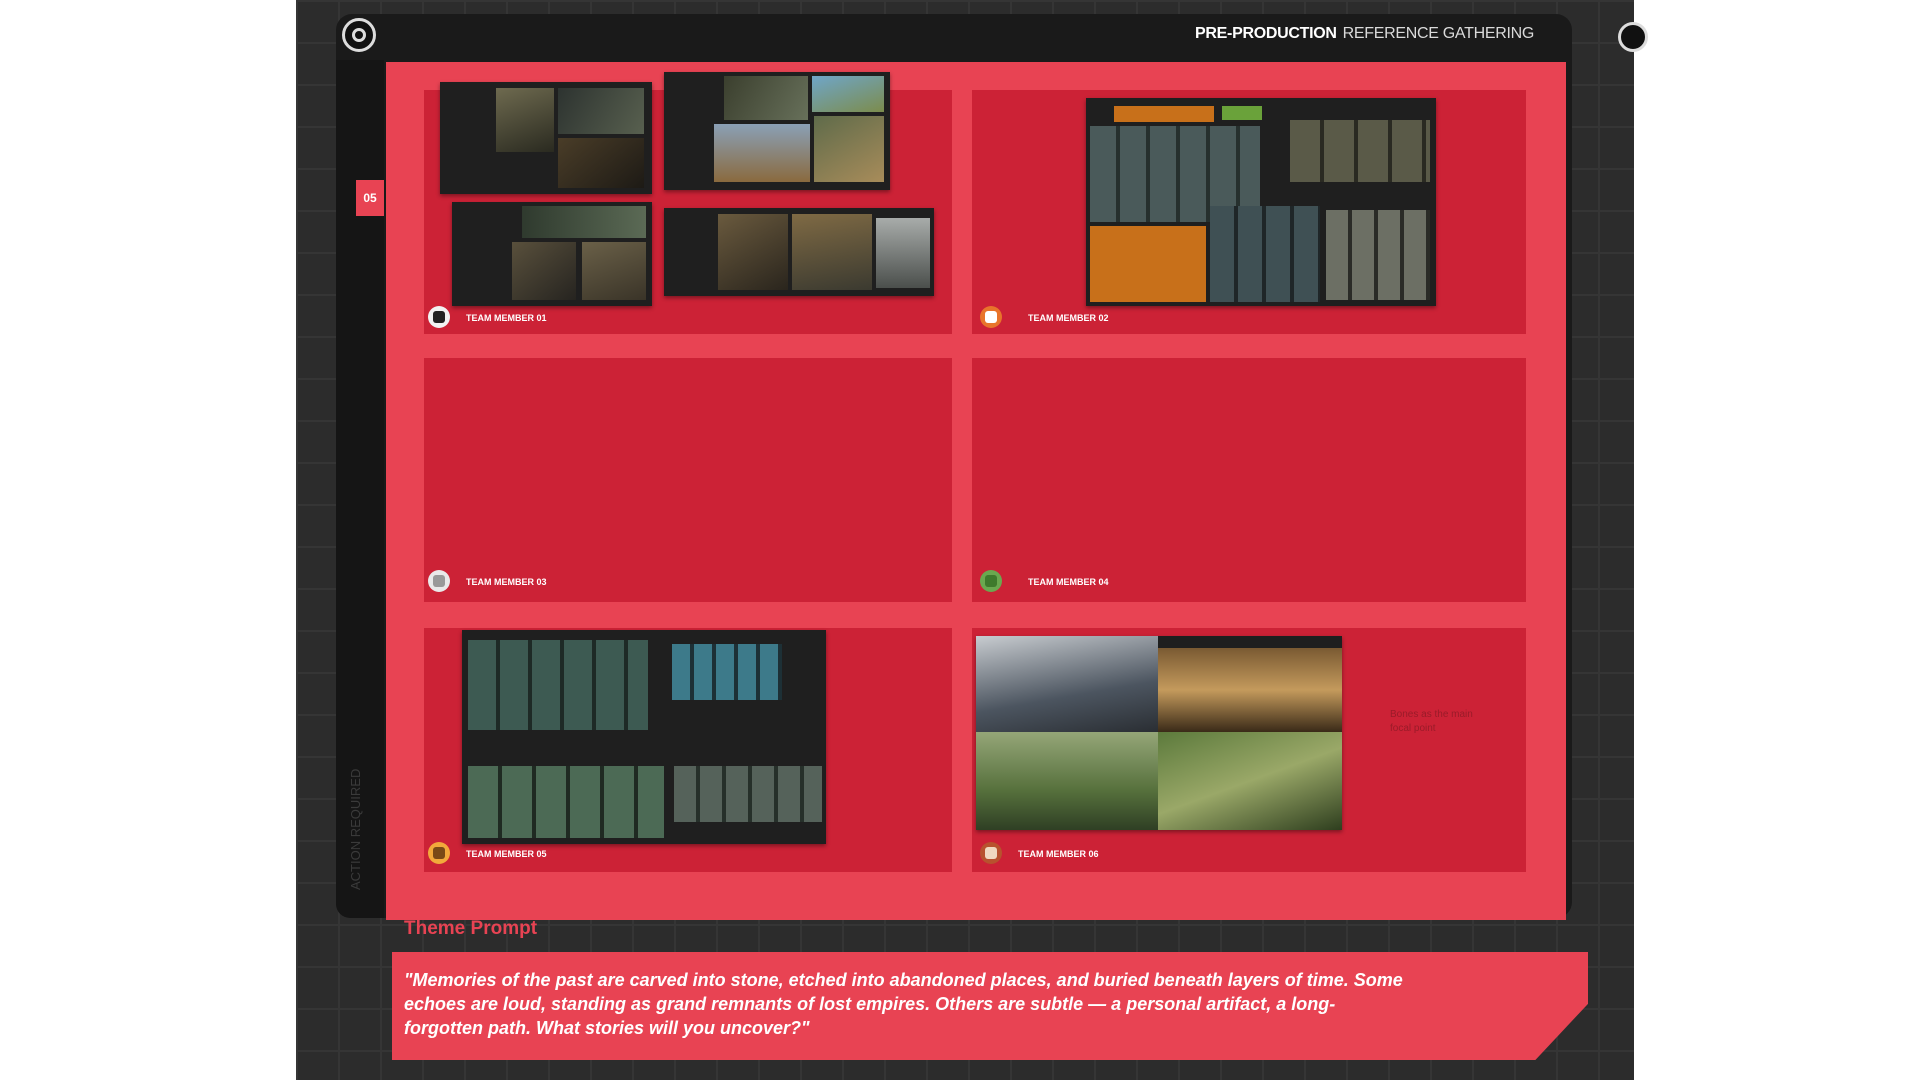 This screenshot has width=1920, height=1080. I want to click on theme-prompt-title: Theme Prompt, so click(471, 928).